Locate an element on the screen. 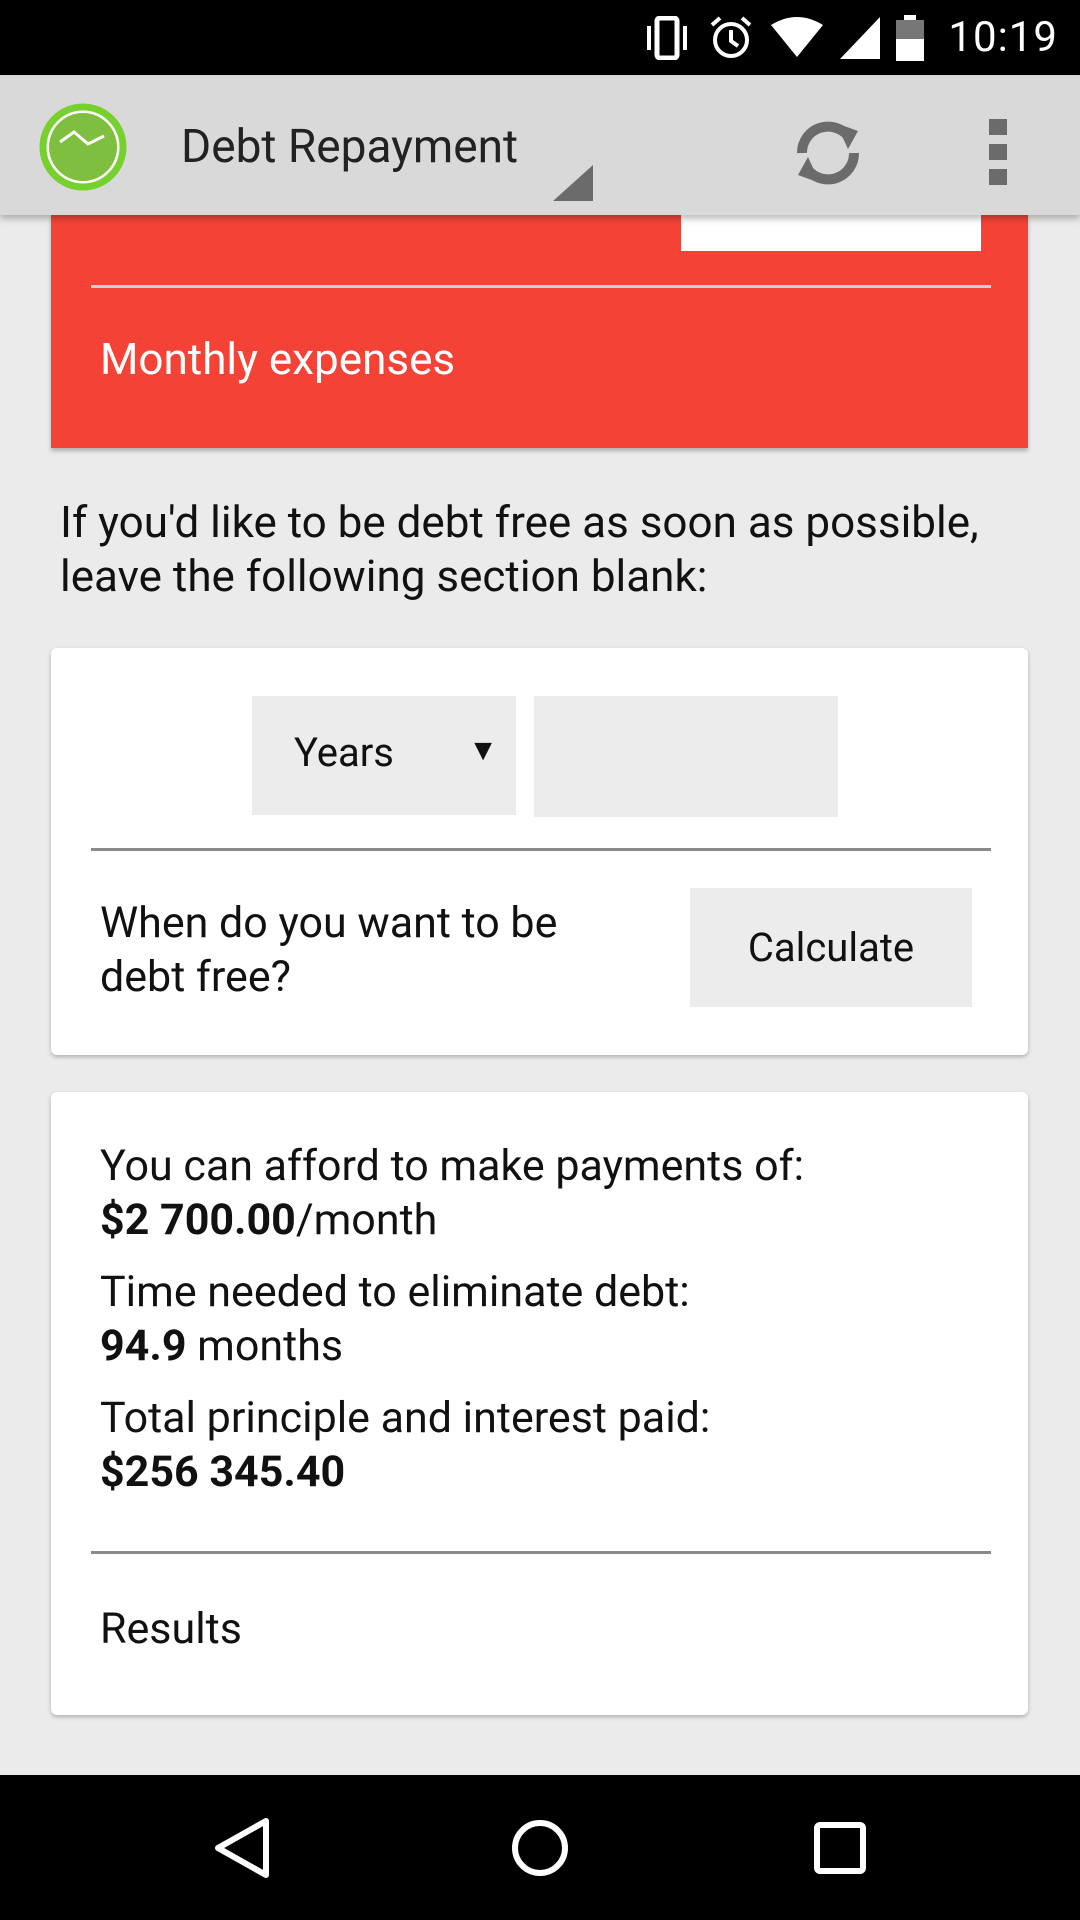 This screenshot has width=1080, height=1920. status-bar: 10:19 is located at coordinates (540, 37).